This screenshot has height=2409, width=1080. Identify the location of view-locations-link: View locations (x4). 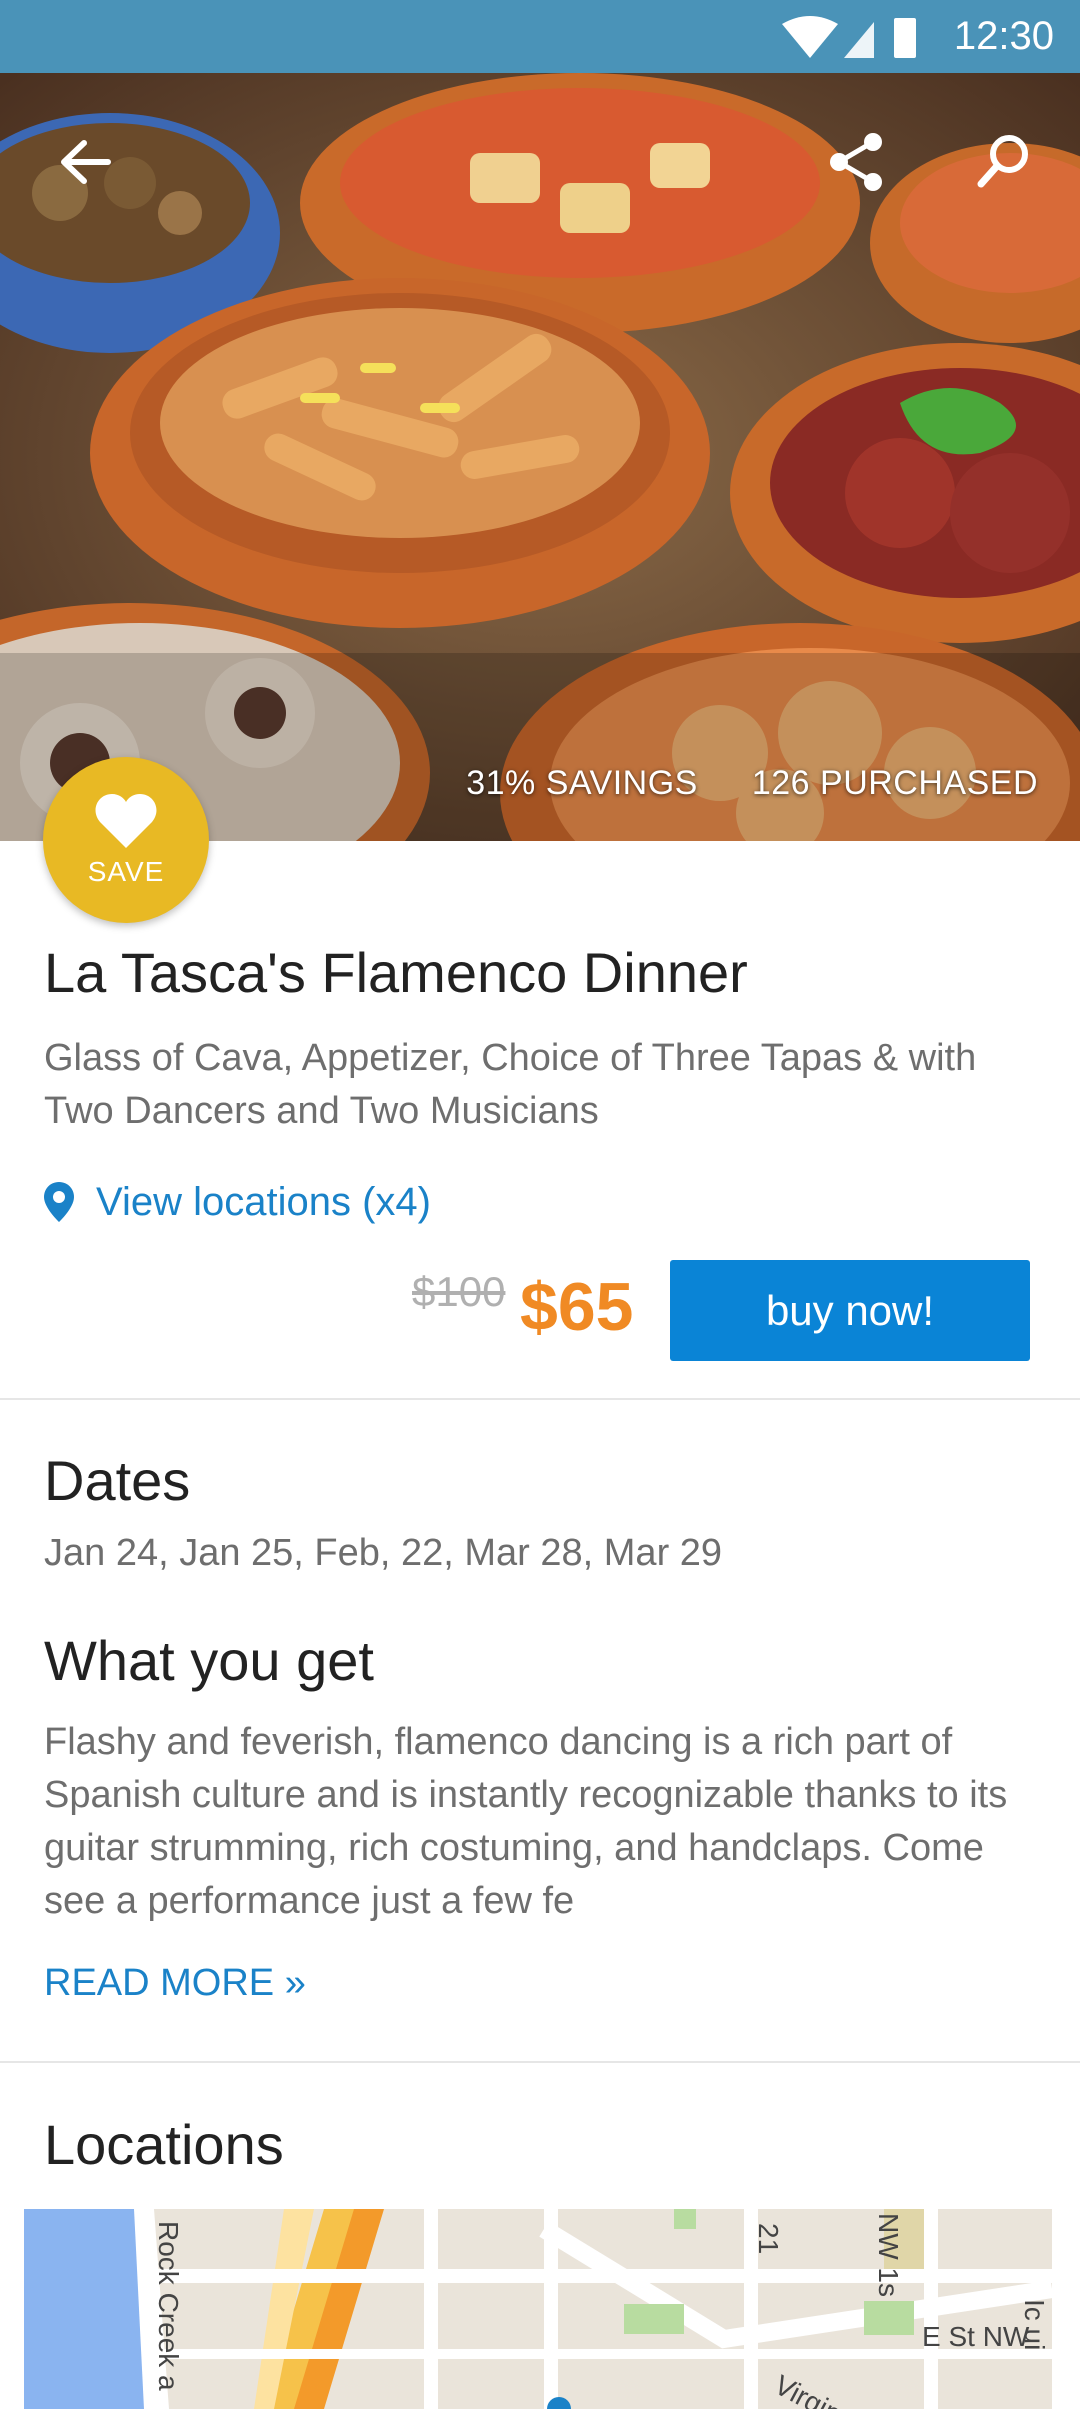
(237, 1202).